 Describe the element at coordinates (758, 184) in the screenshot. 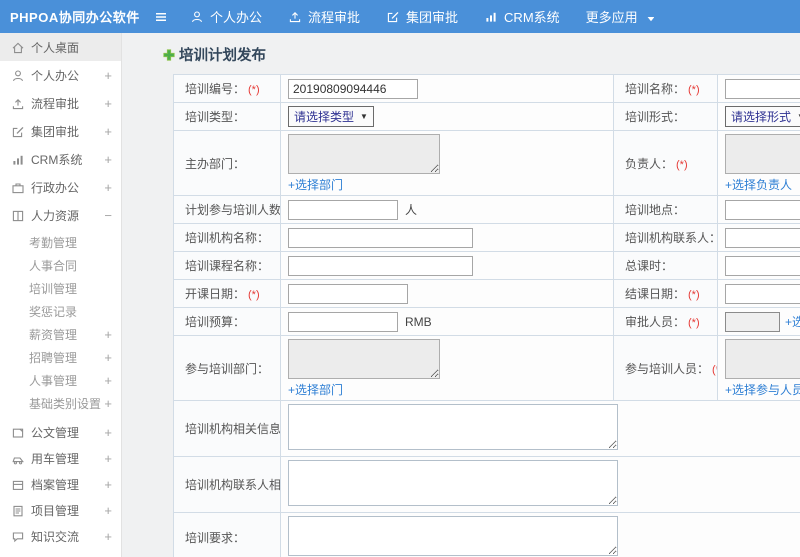

I see `select-leader-link: +选择负责人` at that location.